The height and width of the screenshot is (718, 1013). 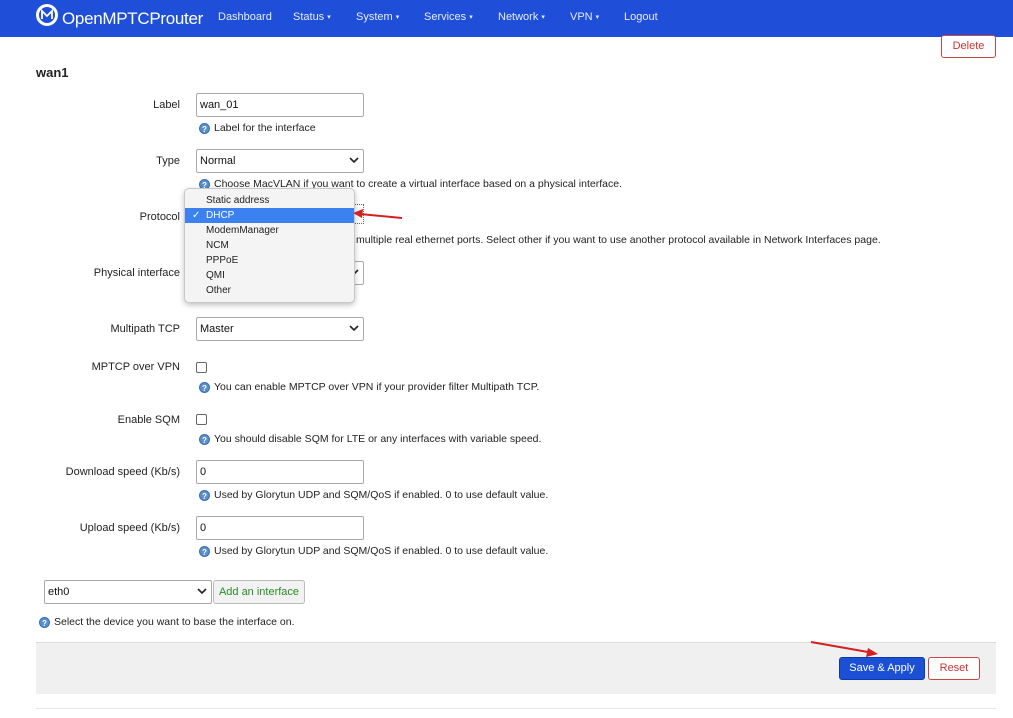 What do you see at coordinates (269, 290) in the screenshot?
I see `protocol-option-other: Other` at bounding box center [269, 290].